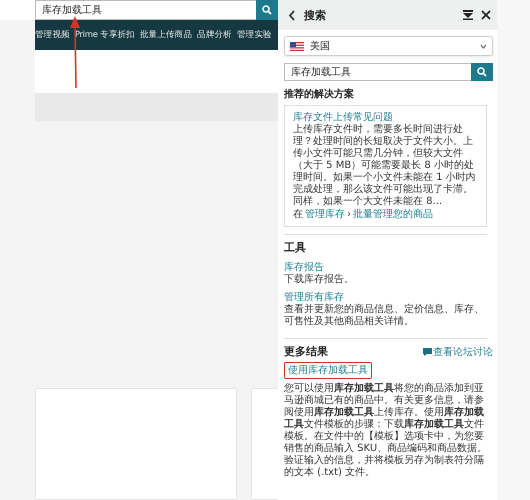 Image resolution: width=530 pixels, height=500 pixels. What do you see at coordinates (166, 35) in the screenshot?
I see `nav-link: 批量上传商品` at bounding box center [166, 35].